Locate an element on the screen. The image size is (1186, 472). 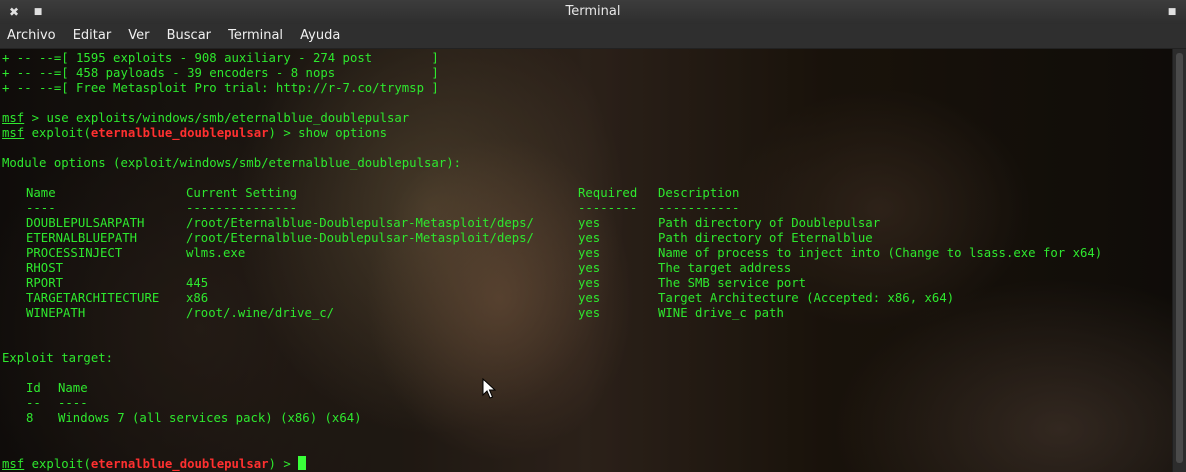
title-bar: ✖ ■ Terminal ■ is located at coordinates (593, 12).